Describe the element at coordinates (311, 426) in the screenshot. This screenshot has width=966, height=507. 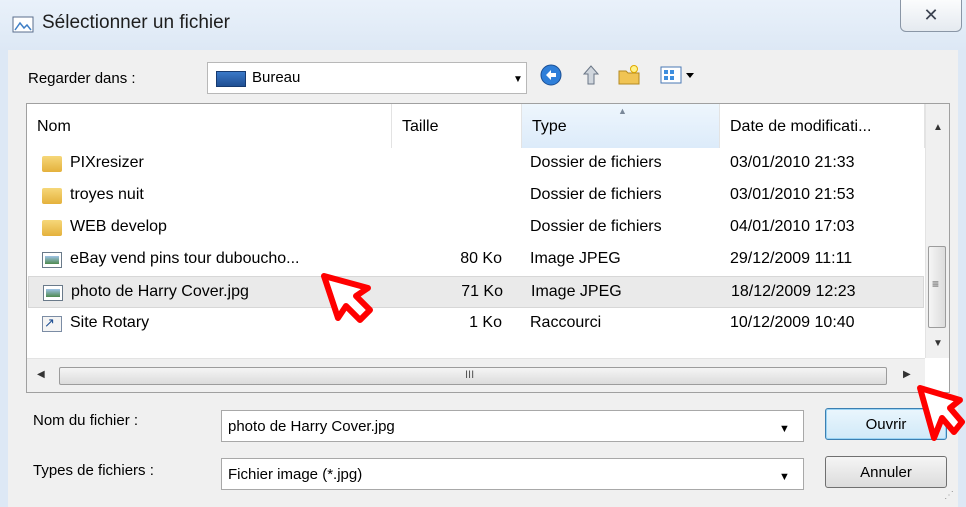
I see `filename-value: photo de Harry Cover.jpg` at that location.